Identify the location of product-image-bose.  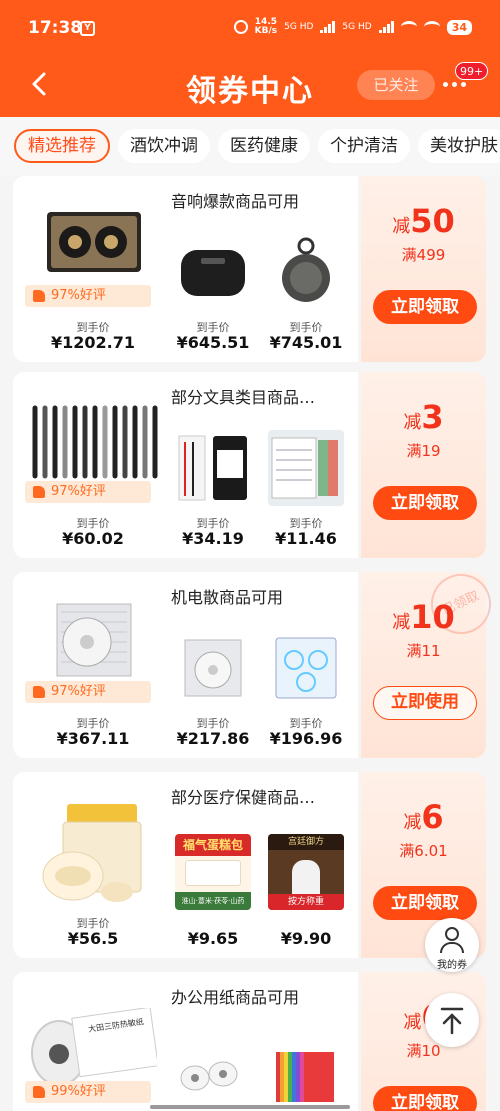
(213, 272).